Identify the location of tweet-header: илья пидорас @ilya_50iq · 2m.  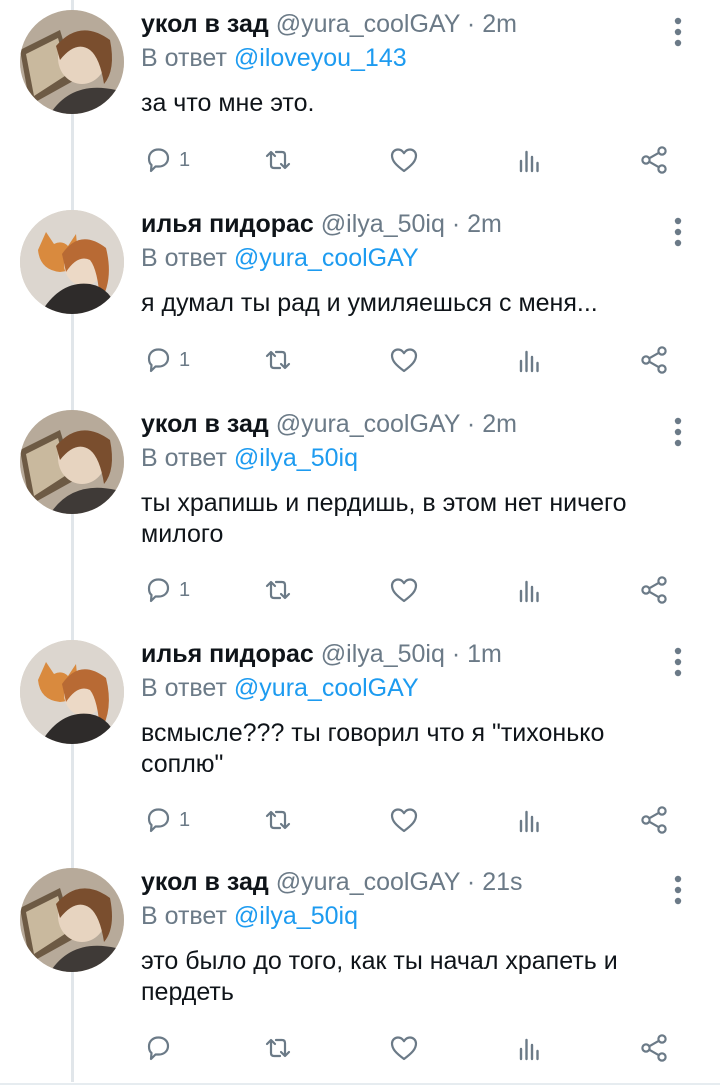
(321, 224).